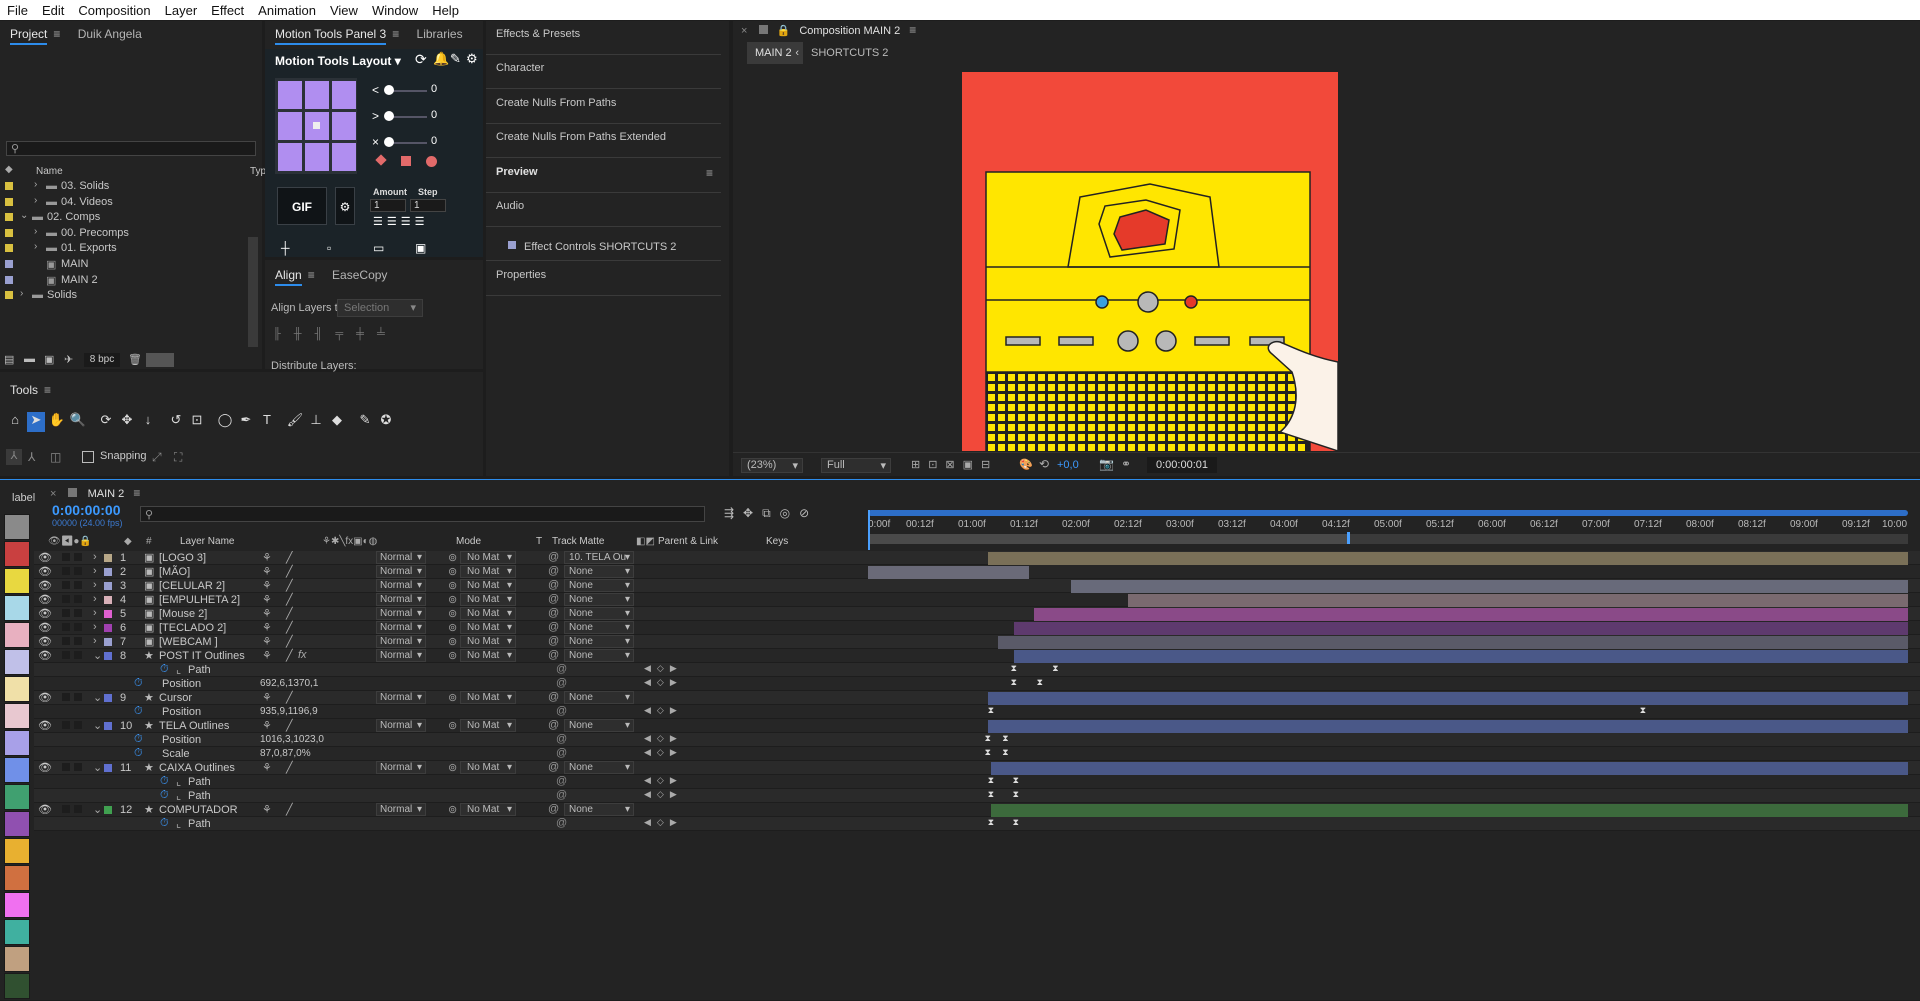 The height and width of the screenshot is (1001, 1920). Describe the element at coordinates (381, 160) in the screenshot. I see `diamond-key-icon` at that location.